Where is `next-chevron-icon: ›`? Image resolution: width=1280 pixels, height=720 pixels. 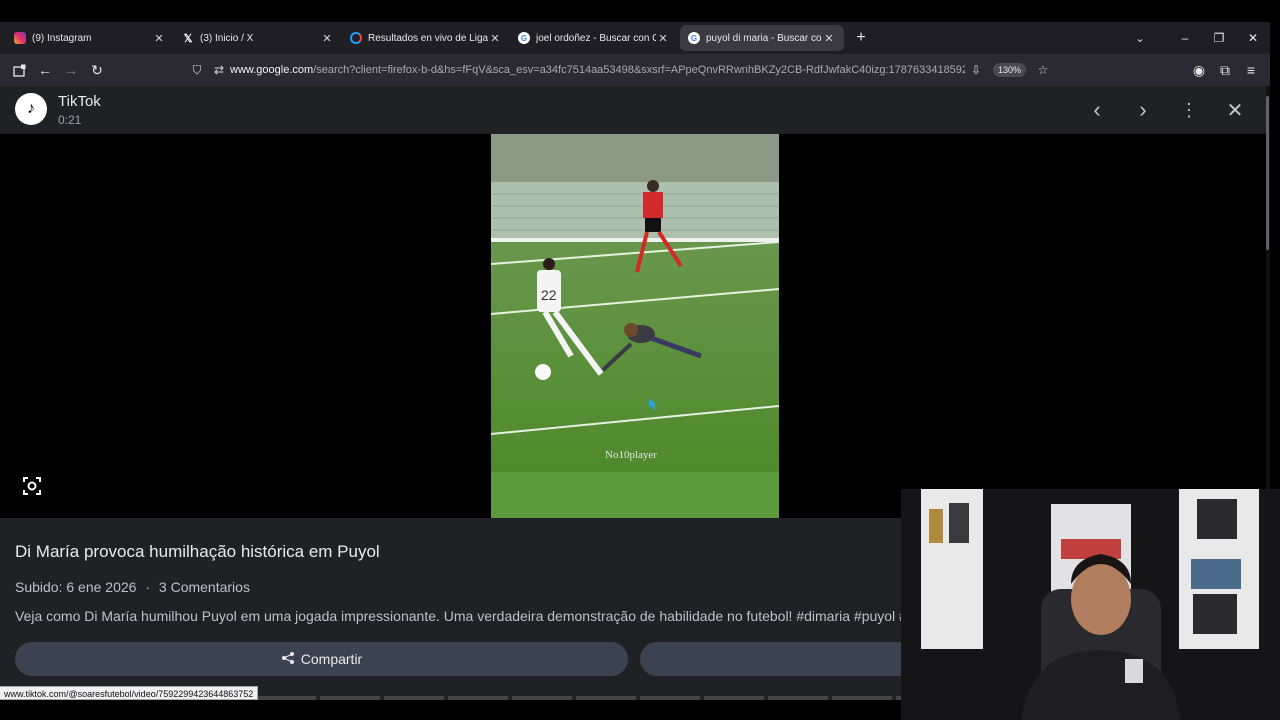 next-chevron-icon: › is located at coordinates (1143, 110).